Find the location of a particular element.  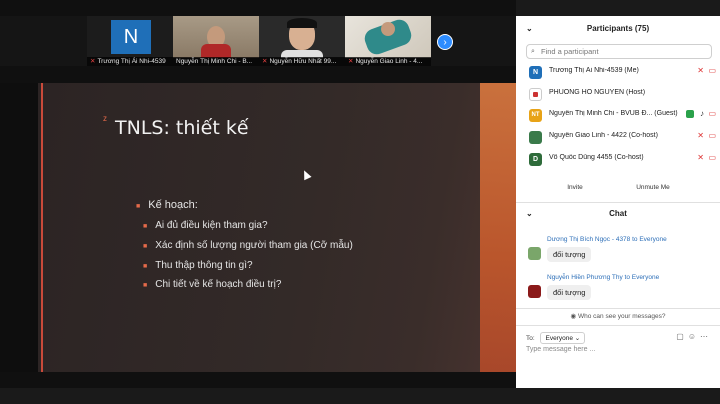

participant-row: D Võ Quốc Dũng 4455 (Co-host) ✕ ▭ is located at coordinates (621, 160).